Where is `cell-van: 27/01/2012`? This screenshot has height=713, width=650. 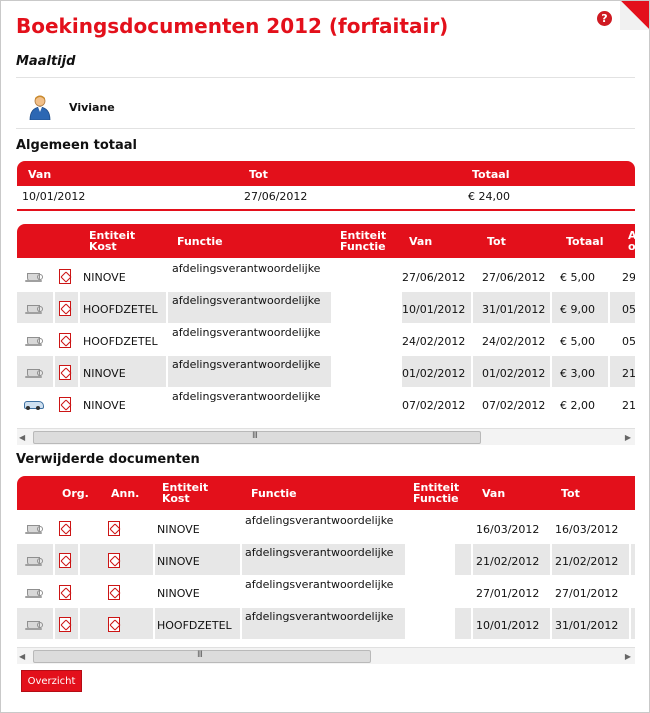 cell-van: 27/01/2012 is located at coordinates (508, 593).